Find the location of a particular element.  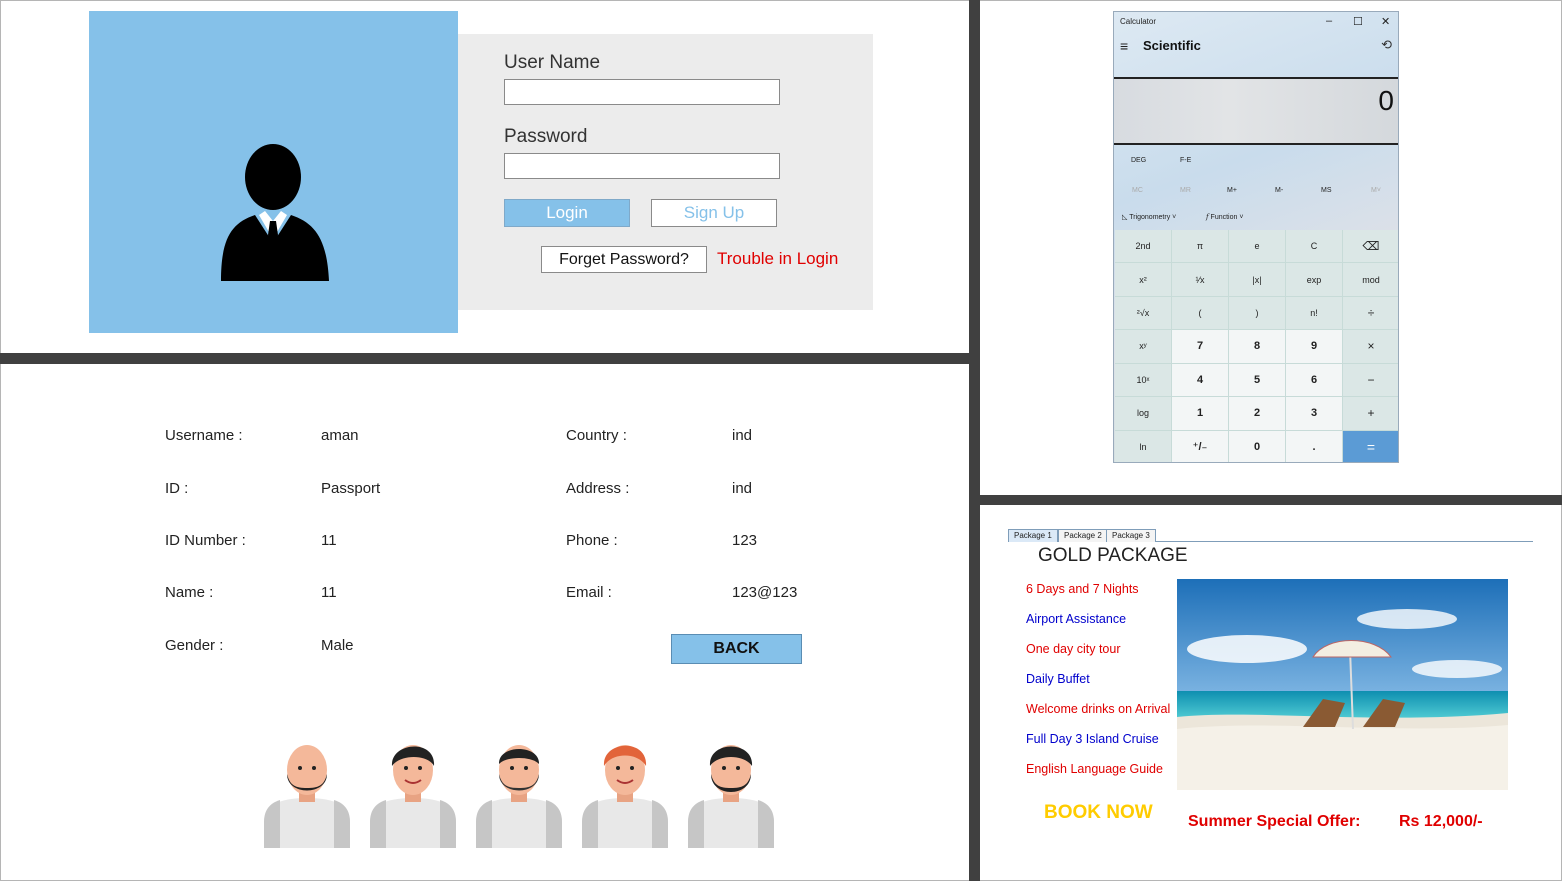

key-exp: exp is located at coordinates (1314, 279).